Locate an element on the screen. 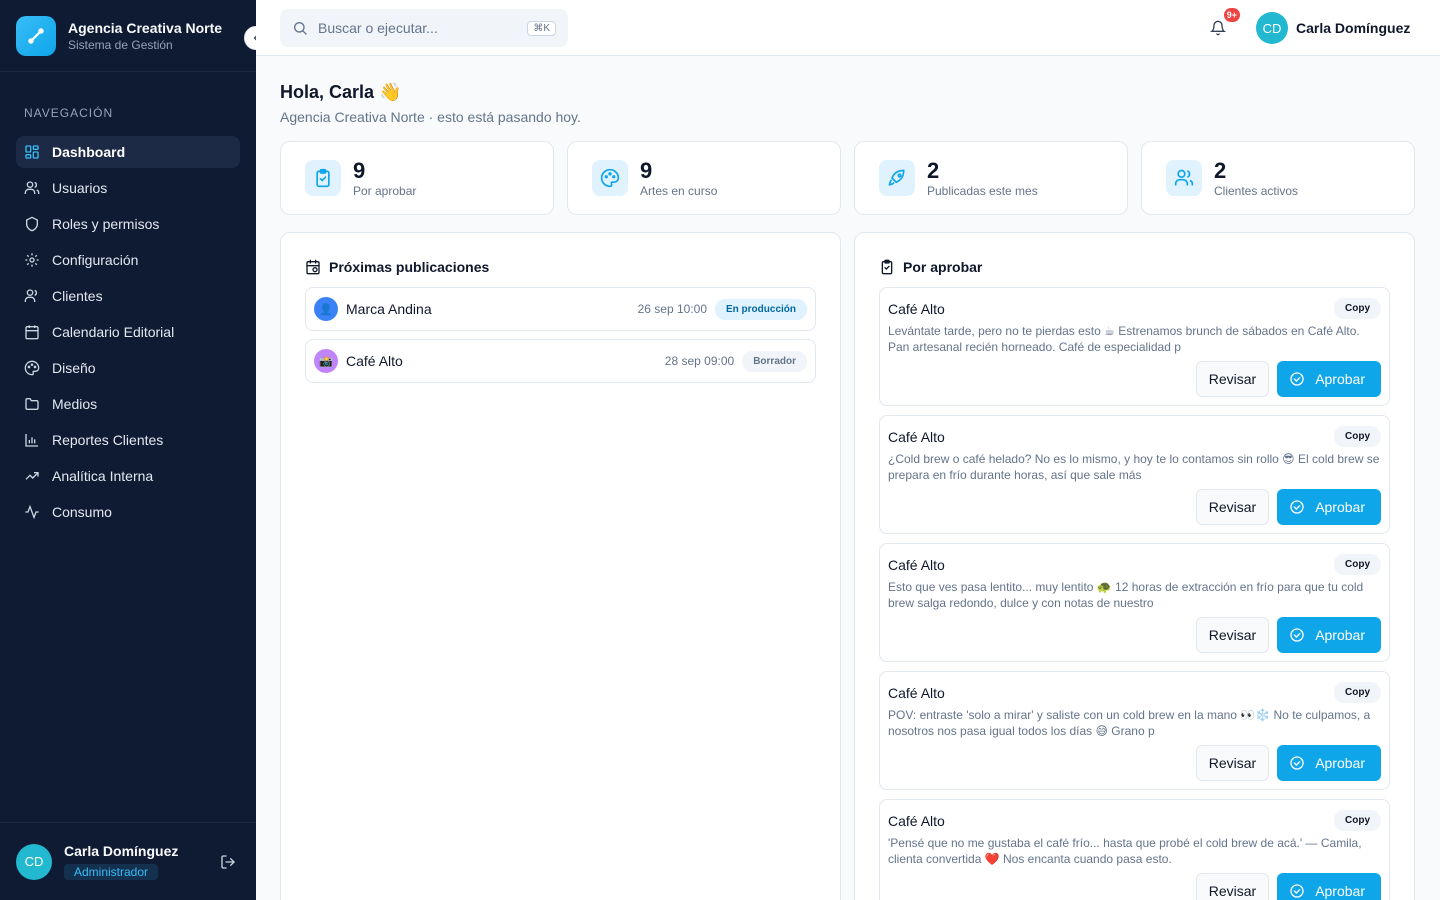 This screenshot has height=900, width=1440. sidebar-item-reportes: Reportes Clientes is located at coordinates (128, 440).